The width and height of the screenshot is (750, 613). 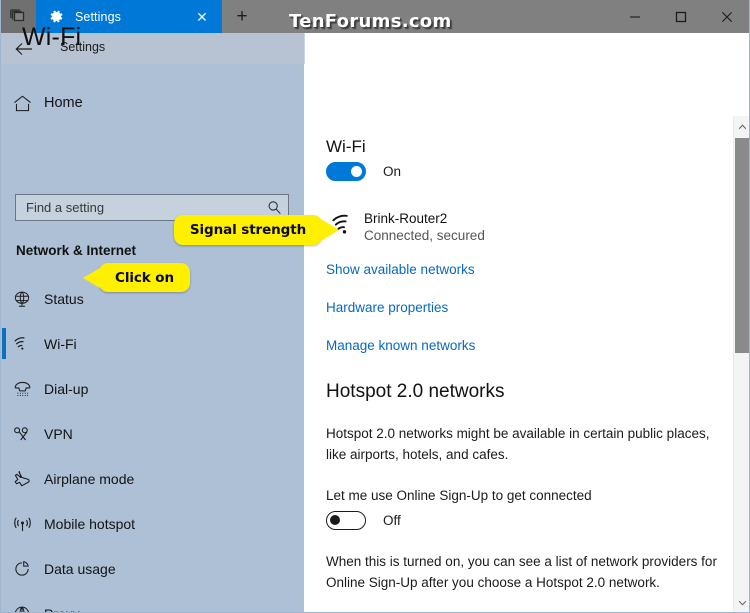 What do you see at coordinates (22, 433) in the screenshot?
I see `vpn-key-icon` at bounding box center [22, 433].